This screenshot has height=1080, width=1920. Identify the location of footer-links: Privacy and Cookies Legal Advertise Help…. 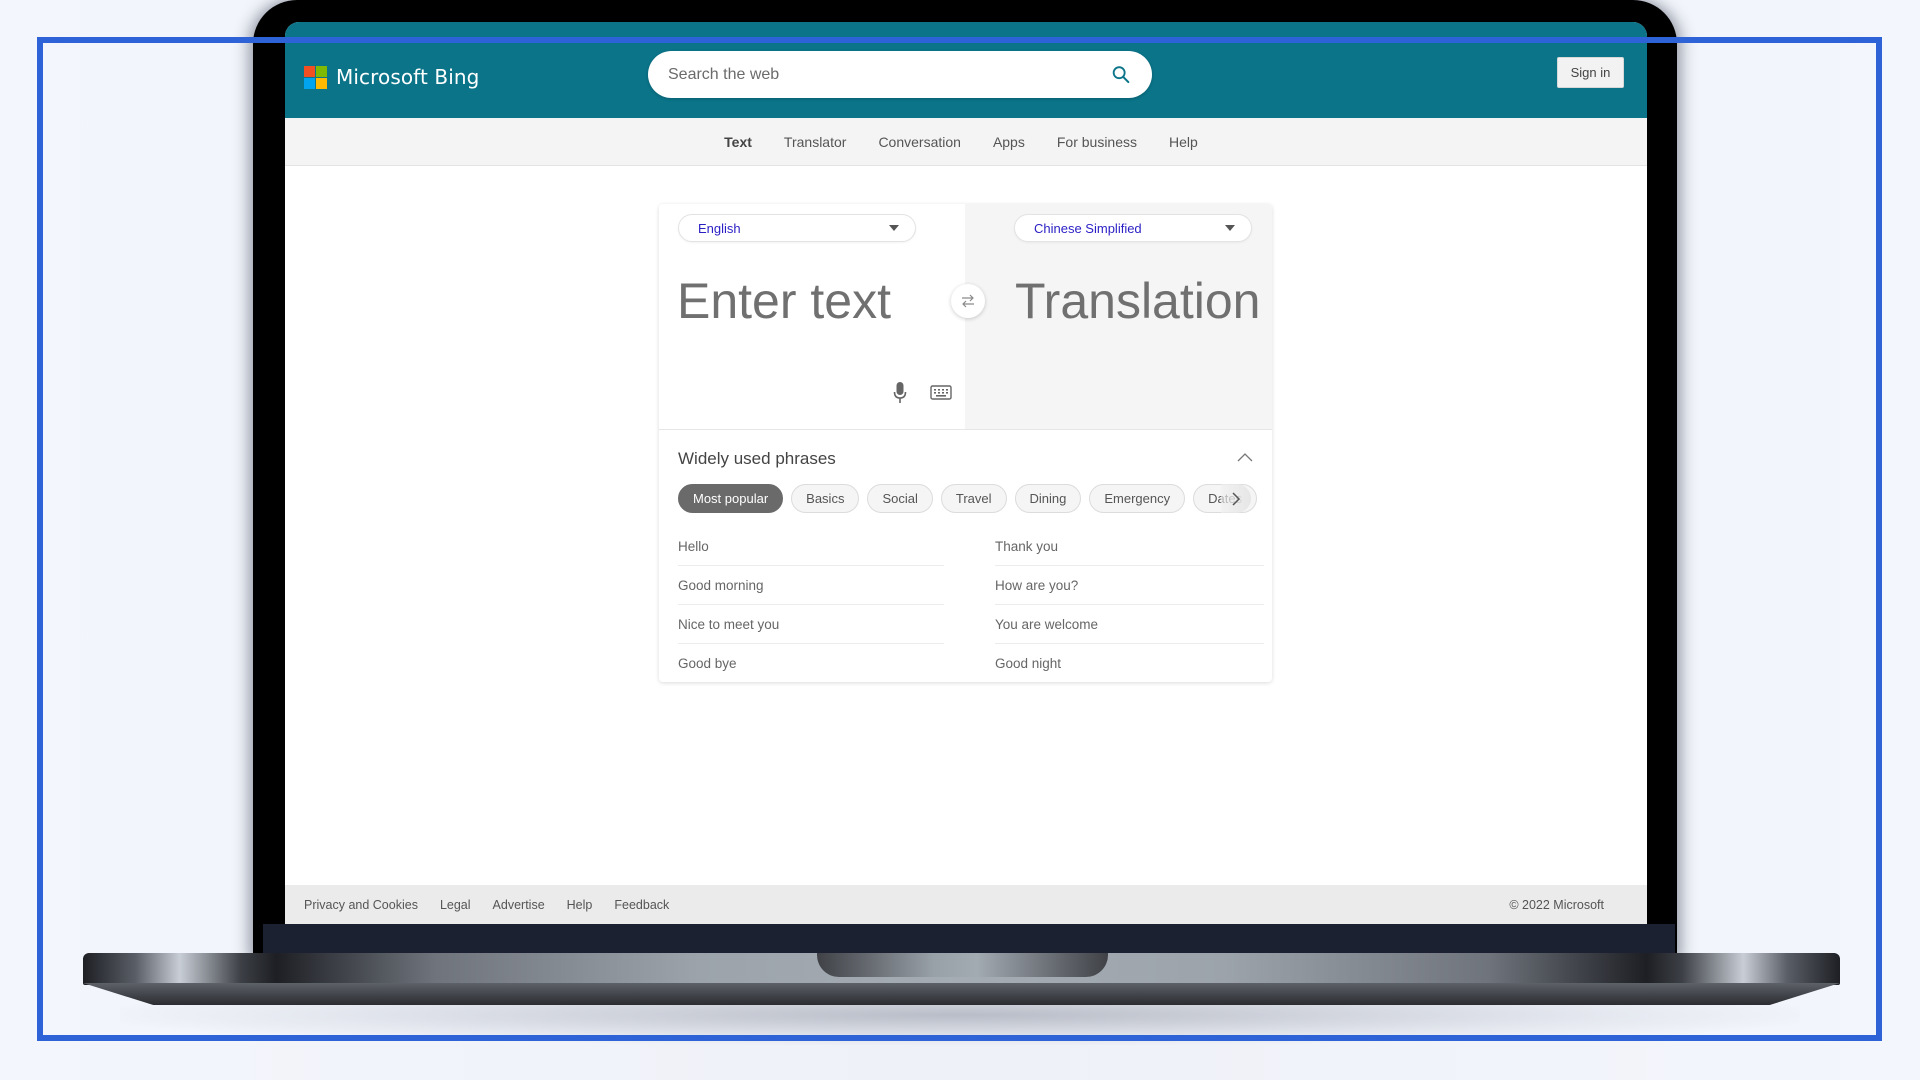
(486, 905).